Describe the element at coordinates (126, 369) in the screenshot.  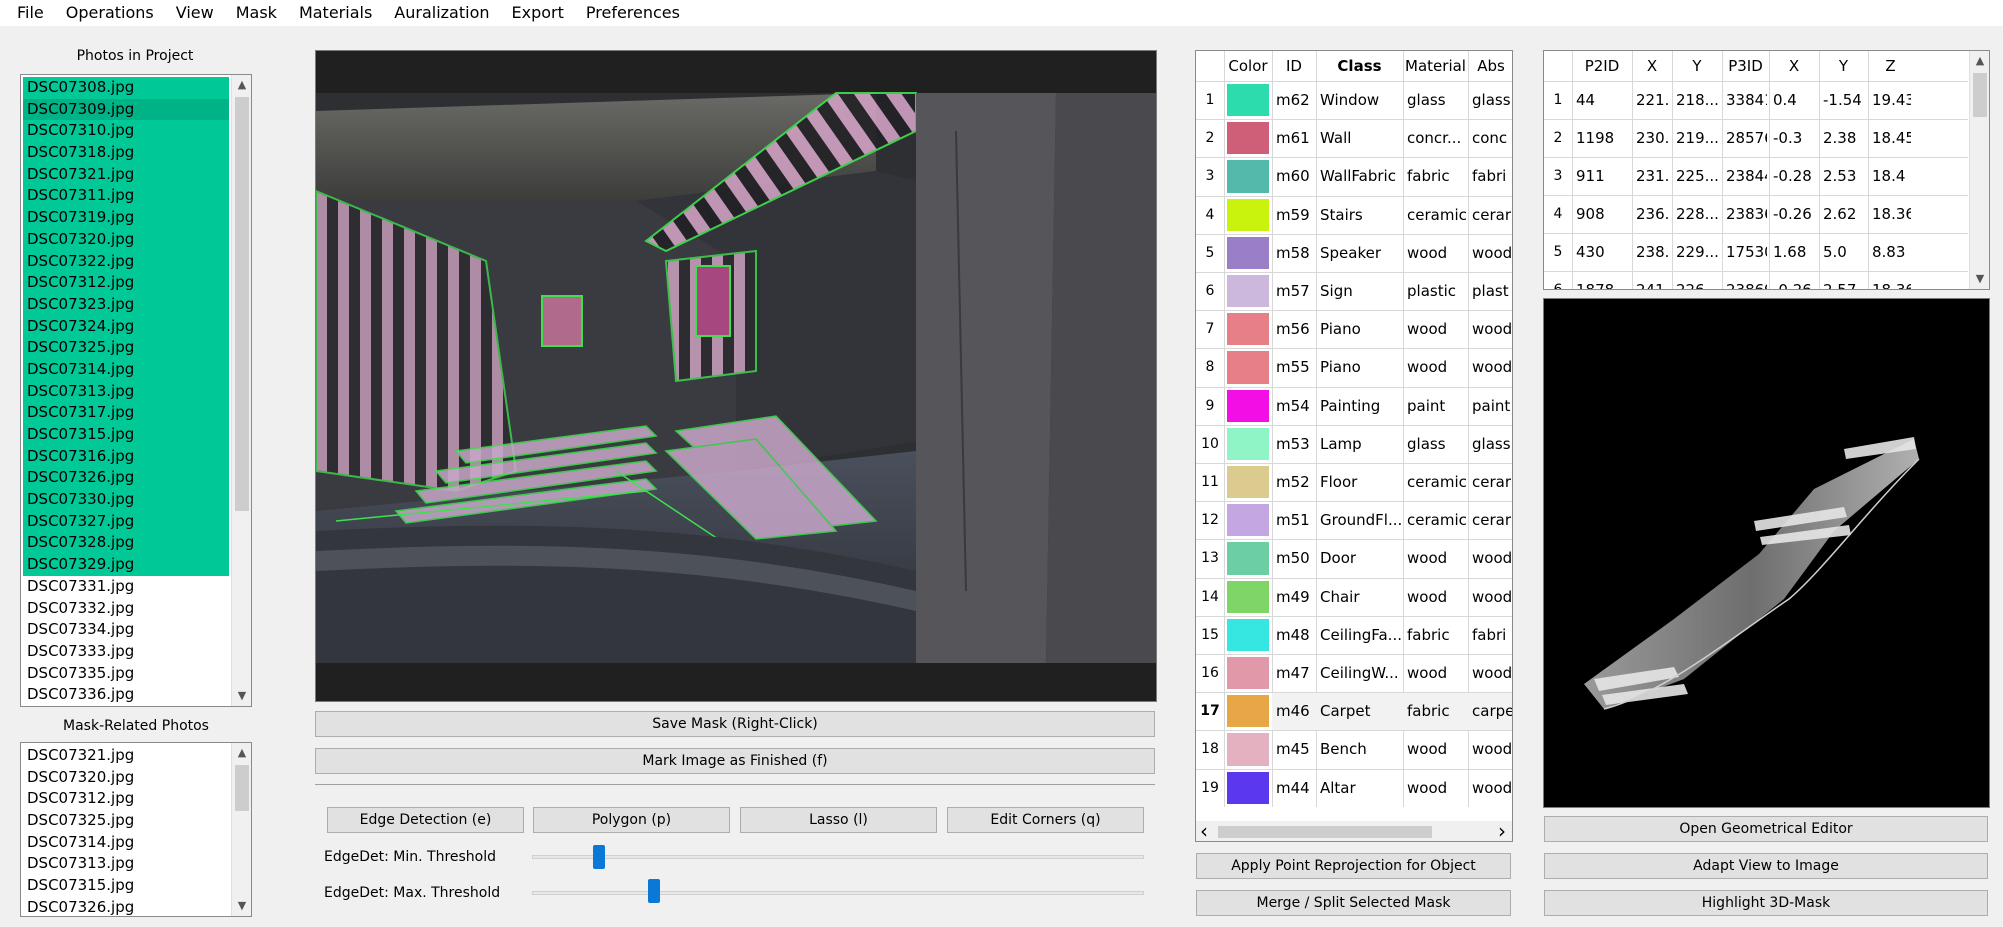
I see `photo-list-item: DSC07314.jpg` at that location.